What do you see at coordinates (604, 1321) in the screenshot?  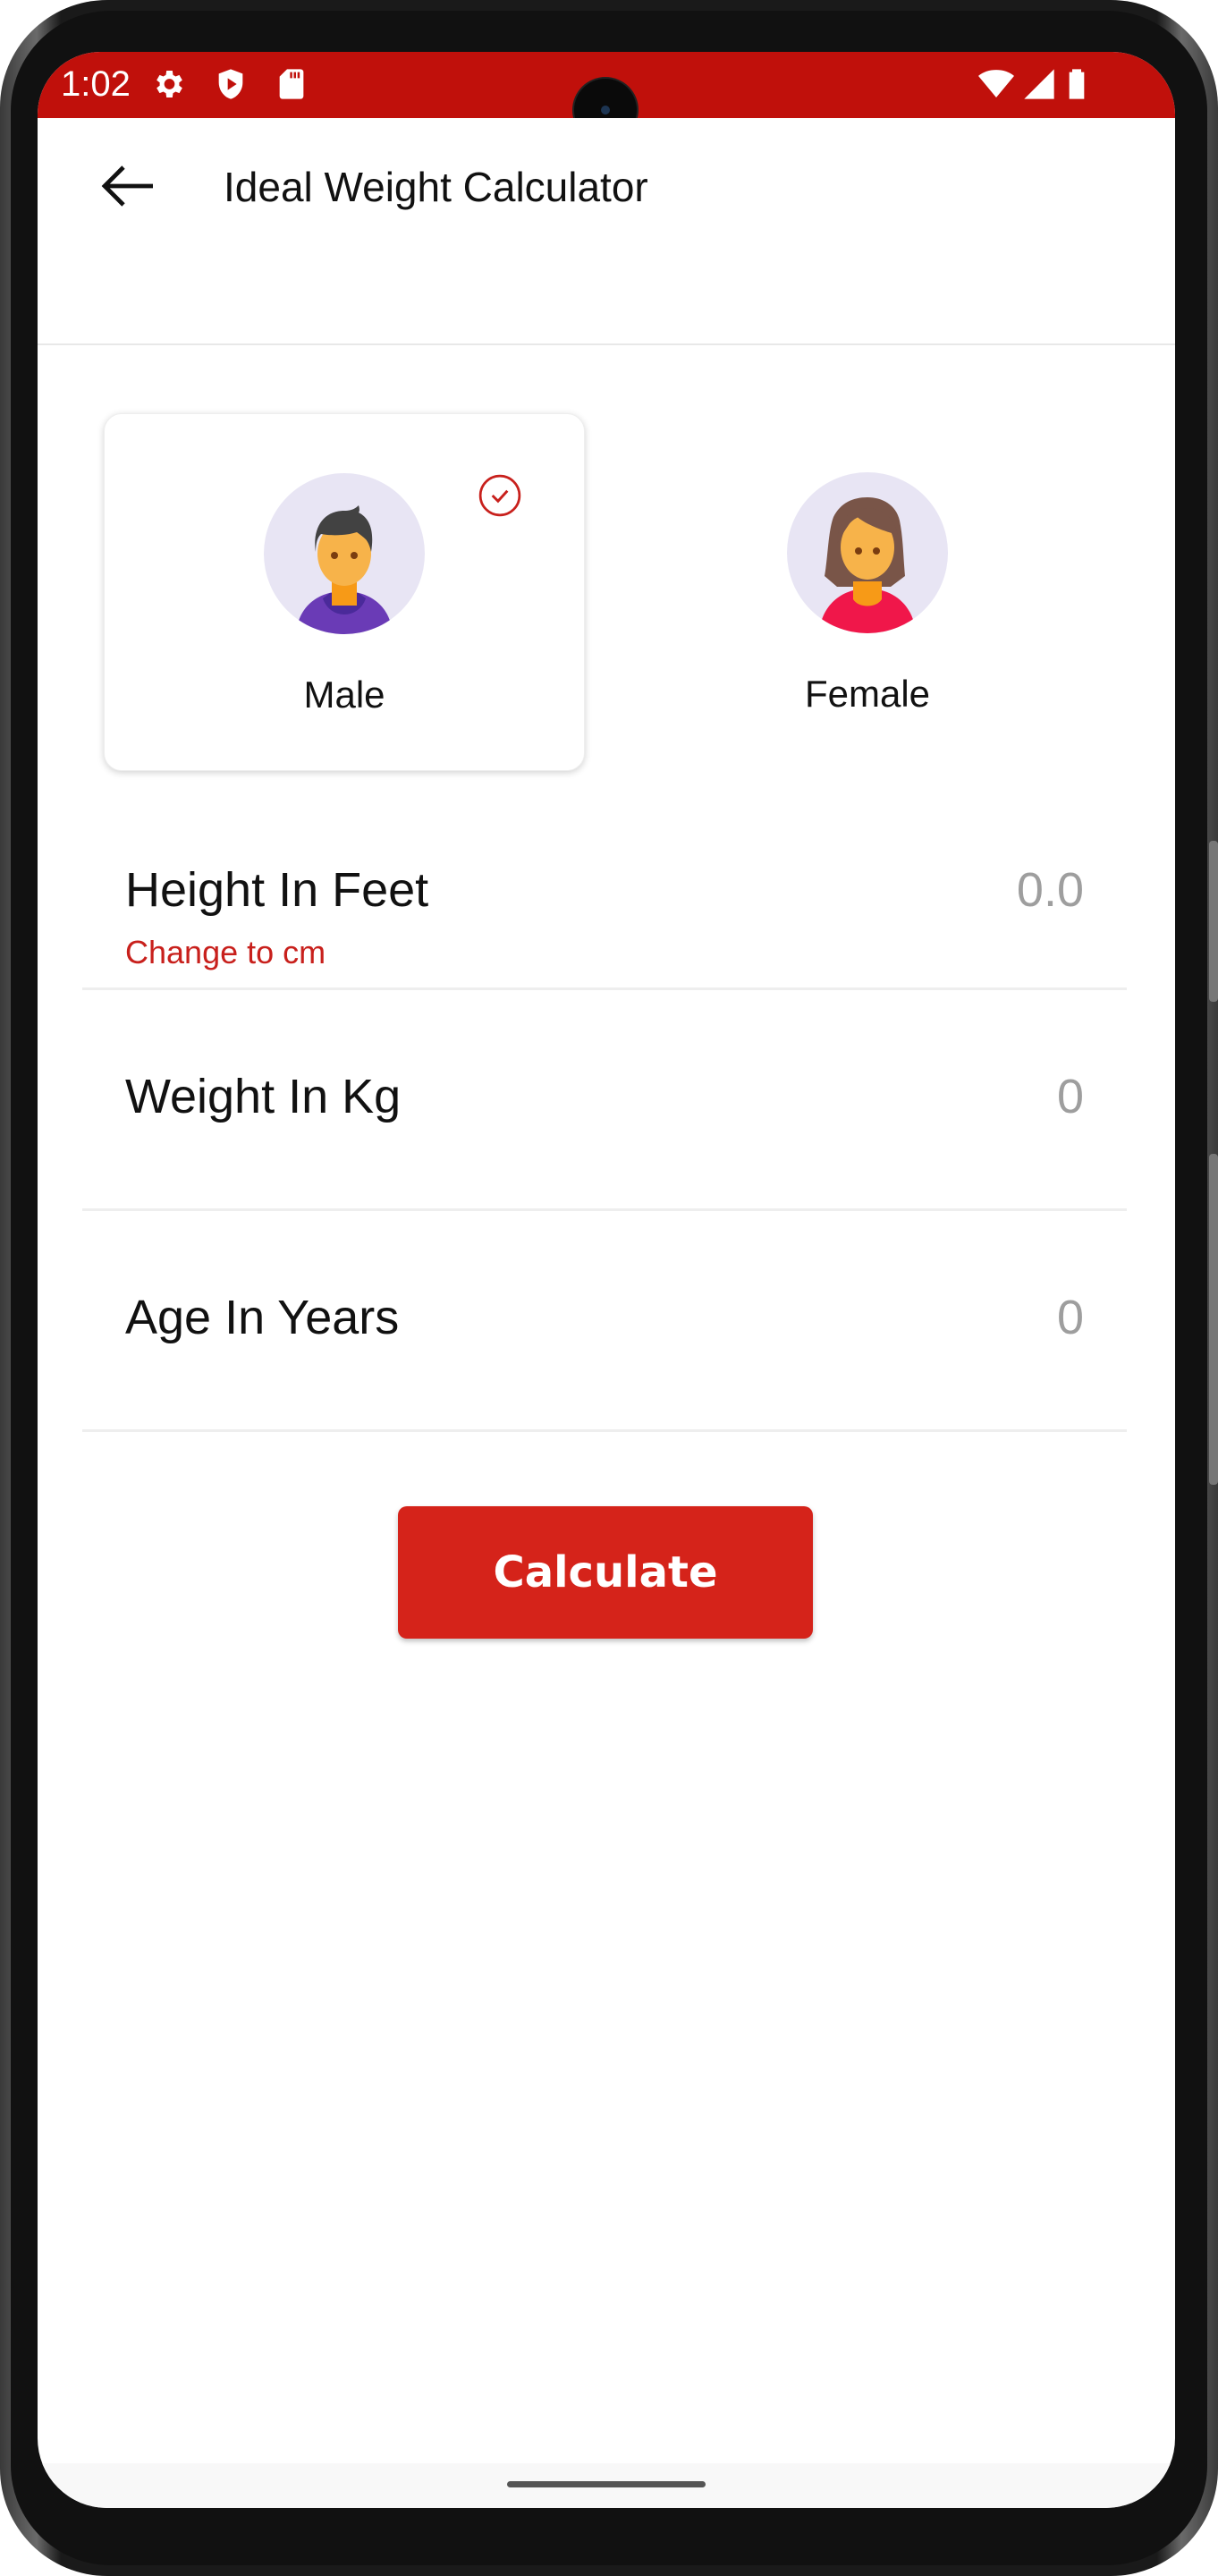 I see `age-field: Age In Years 0` at bounding box center [604, 1321].